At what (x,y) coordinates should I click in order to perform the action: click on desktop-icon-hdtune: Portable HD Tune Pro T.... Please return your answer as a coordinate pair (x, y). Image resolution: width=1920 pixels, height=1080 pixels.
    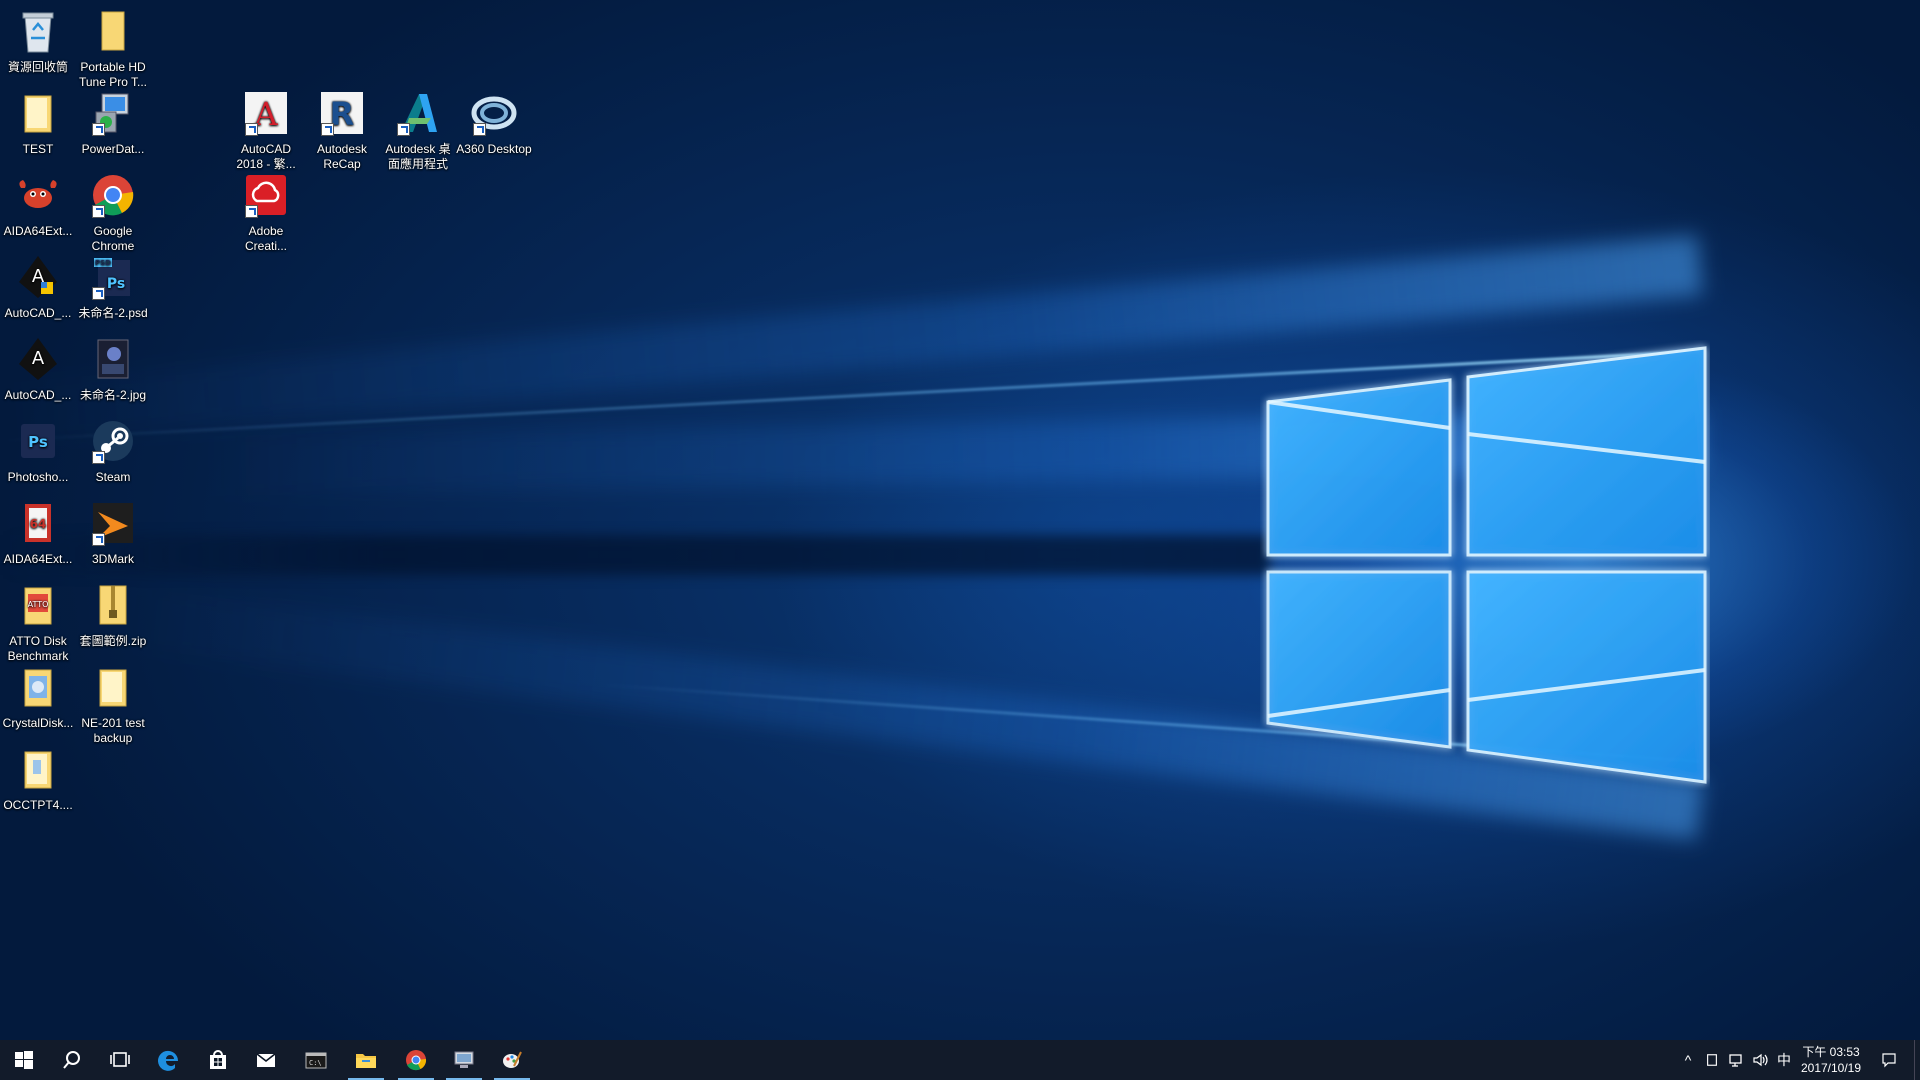
    Looking at the image, I should click on (113, 48).